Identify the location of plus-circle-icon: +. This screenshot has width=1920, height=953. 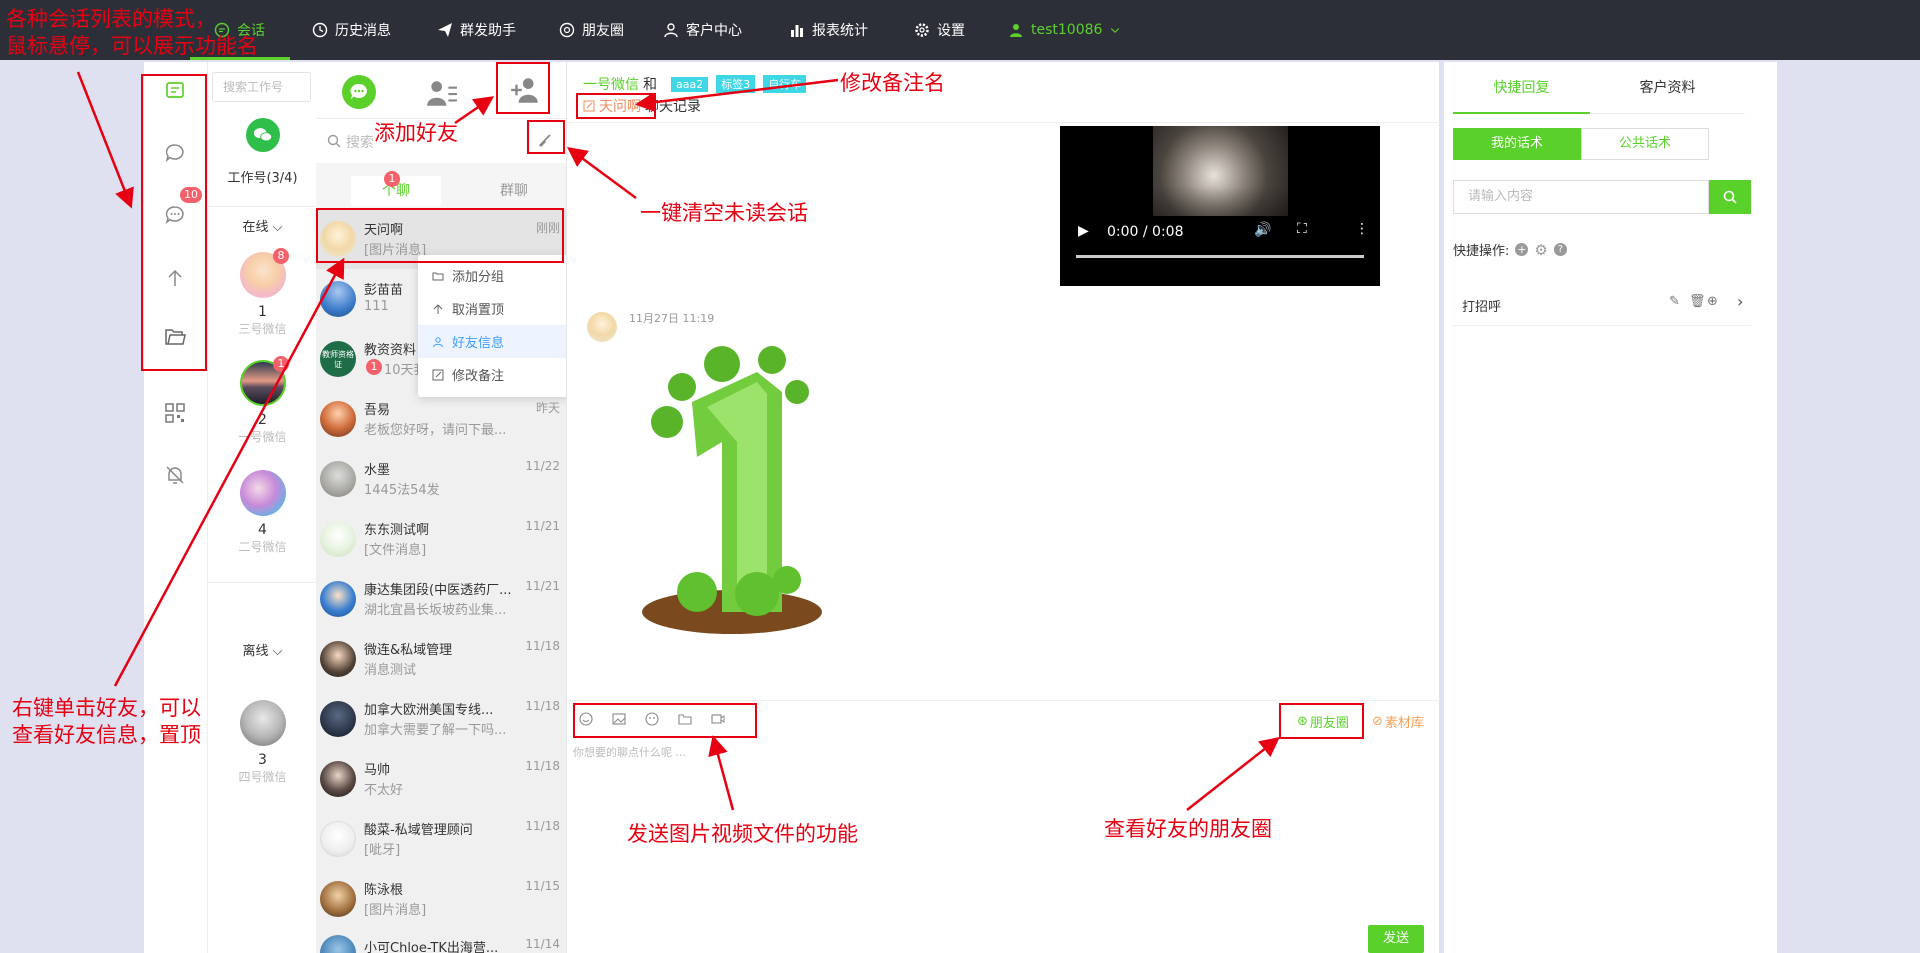
(1522, 249).